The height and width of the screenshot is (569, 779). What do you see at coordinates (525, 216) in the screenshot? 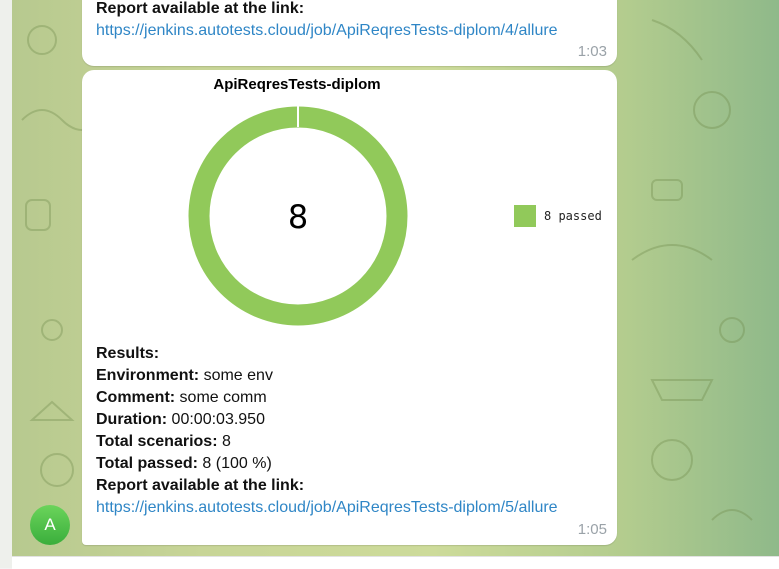
I see `legend-swatch-passed` at bounding box center [525, 216].